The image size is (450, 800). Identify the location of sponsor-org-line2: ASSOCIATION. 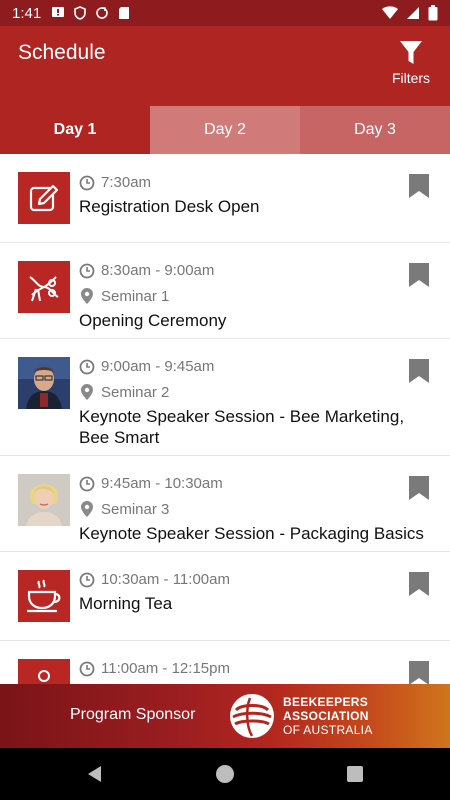
(326, 716).